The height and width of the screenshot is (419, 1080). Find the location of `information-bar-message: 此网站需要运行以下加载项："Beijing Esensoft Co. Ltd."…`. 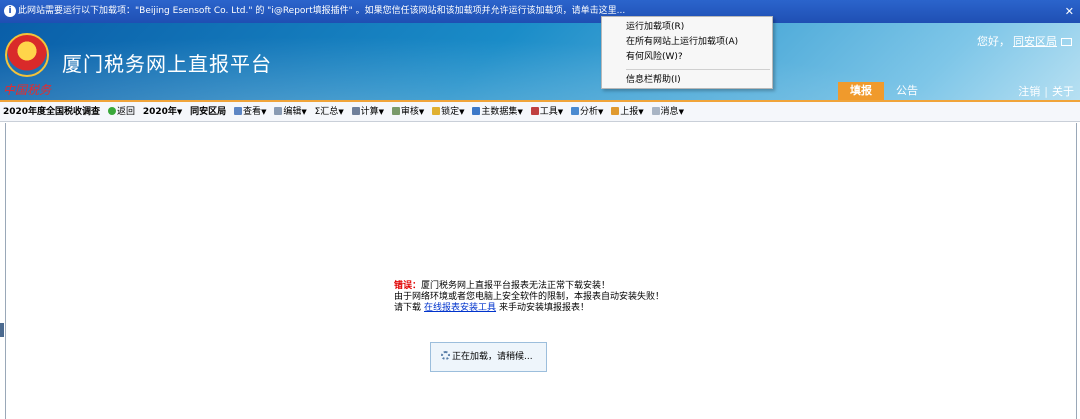

information-bar-message: 此网站需要运行以下加载项："Beijing Esensoft Co. Ltd."… is located at coordinates (321, 11).